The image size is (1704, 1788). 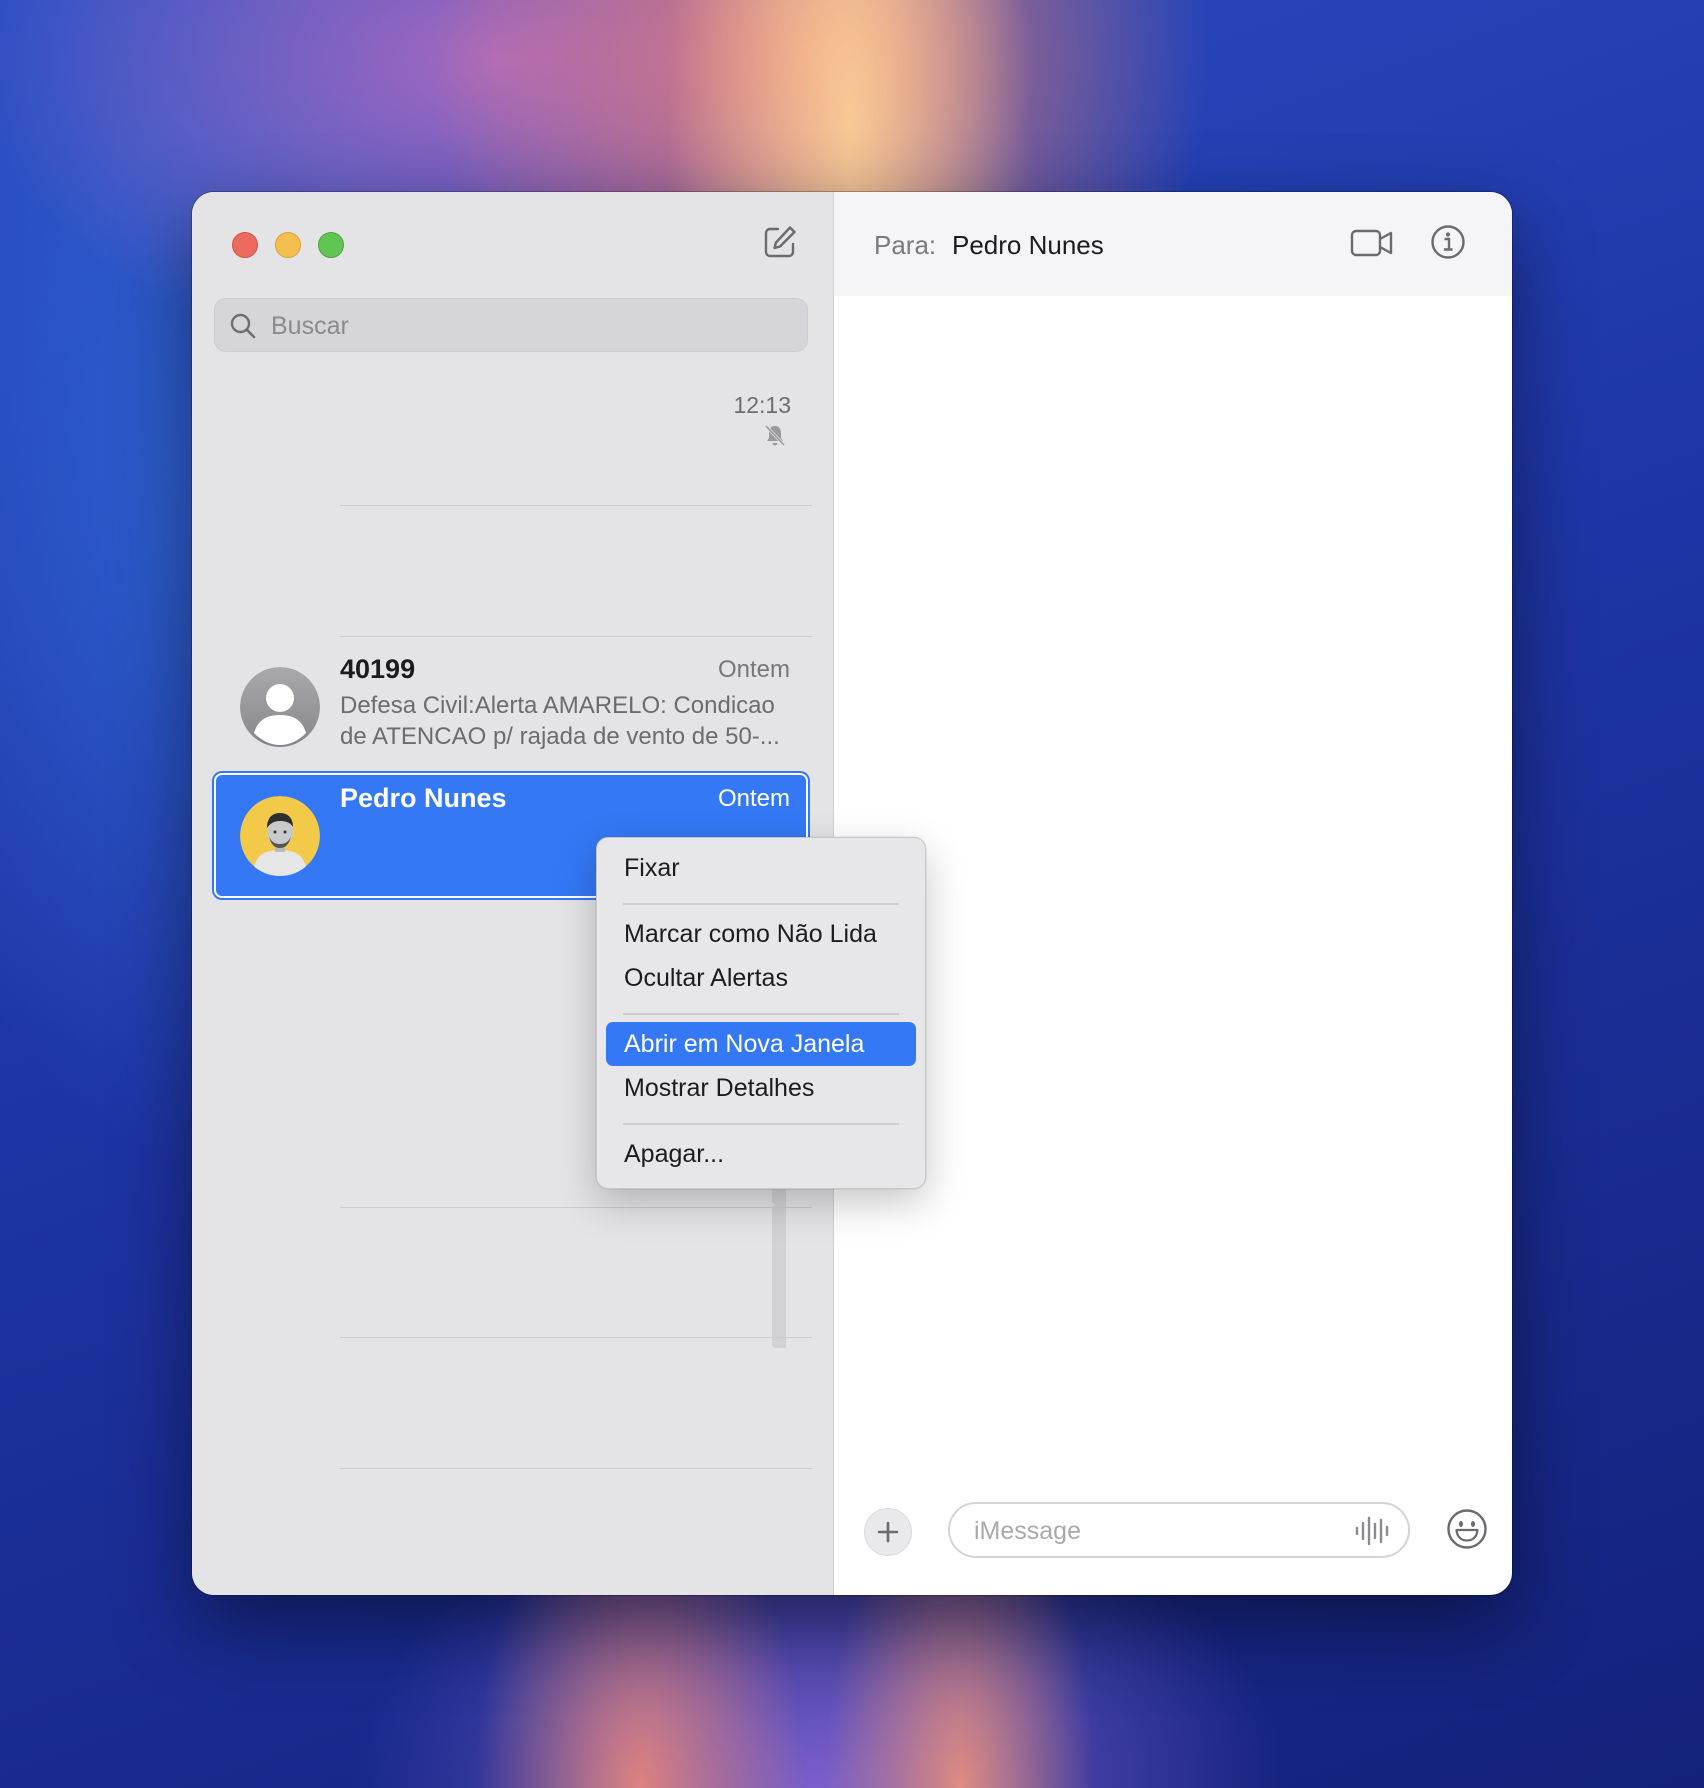 I want to click on search-icon, so click(x=243, y=326).